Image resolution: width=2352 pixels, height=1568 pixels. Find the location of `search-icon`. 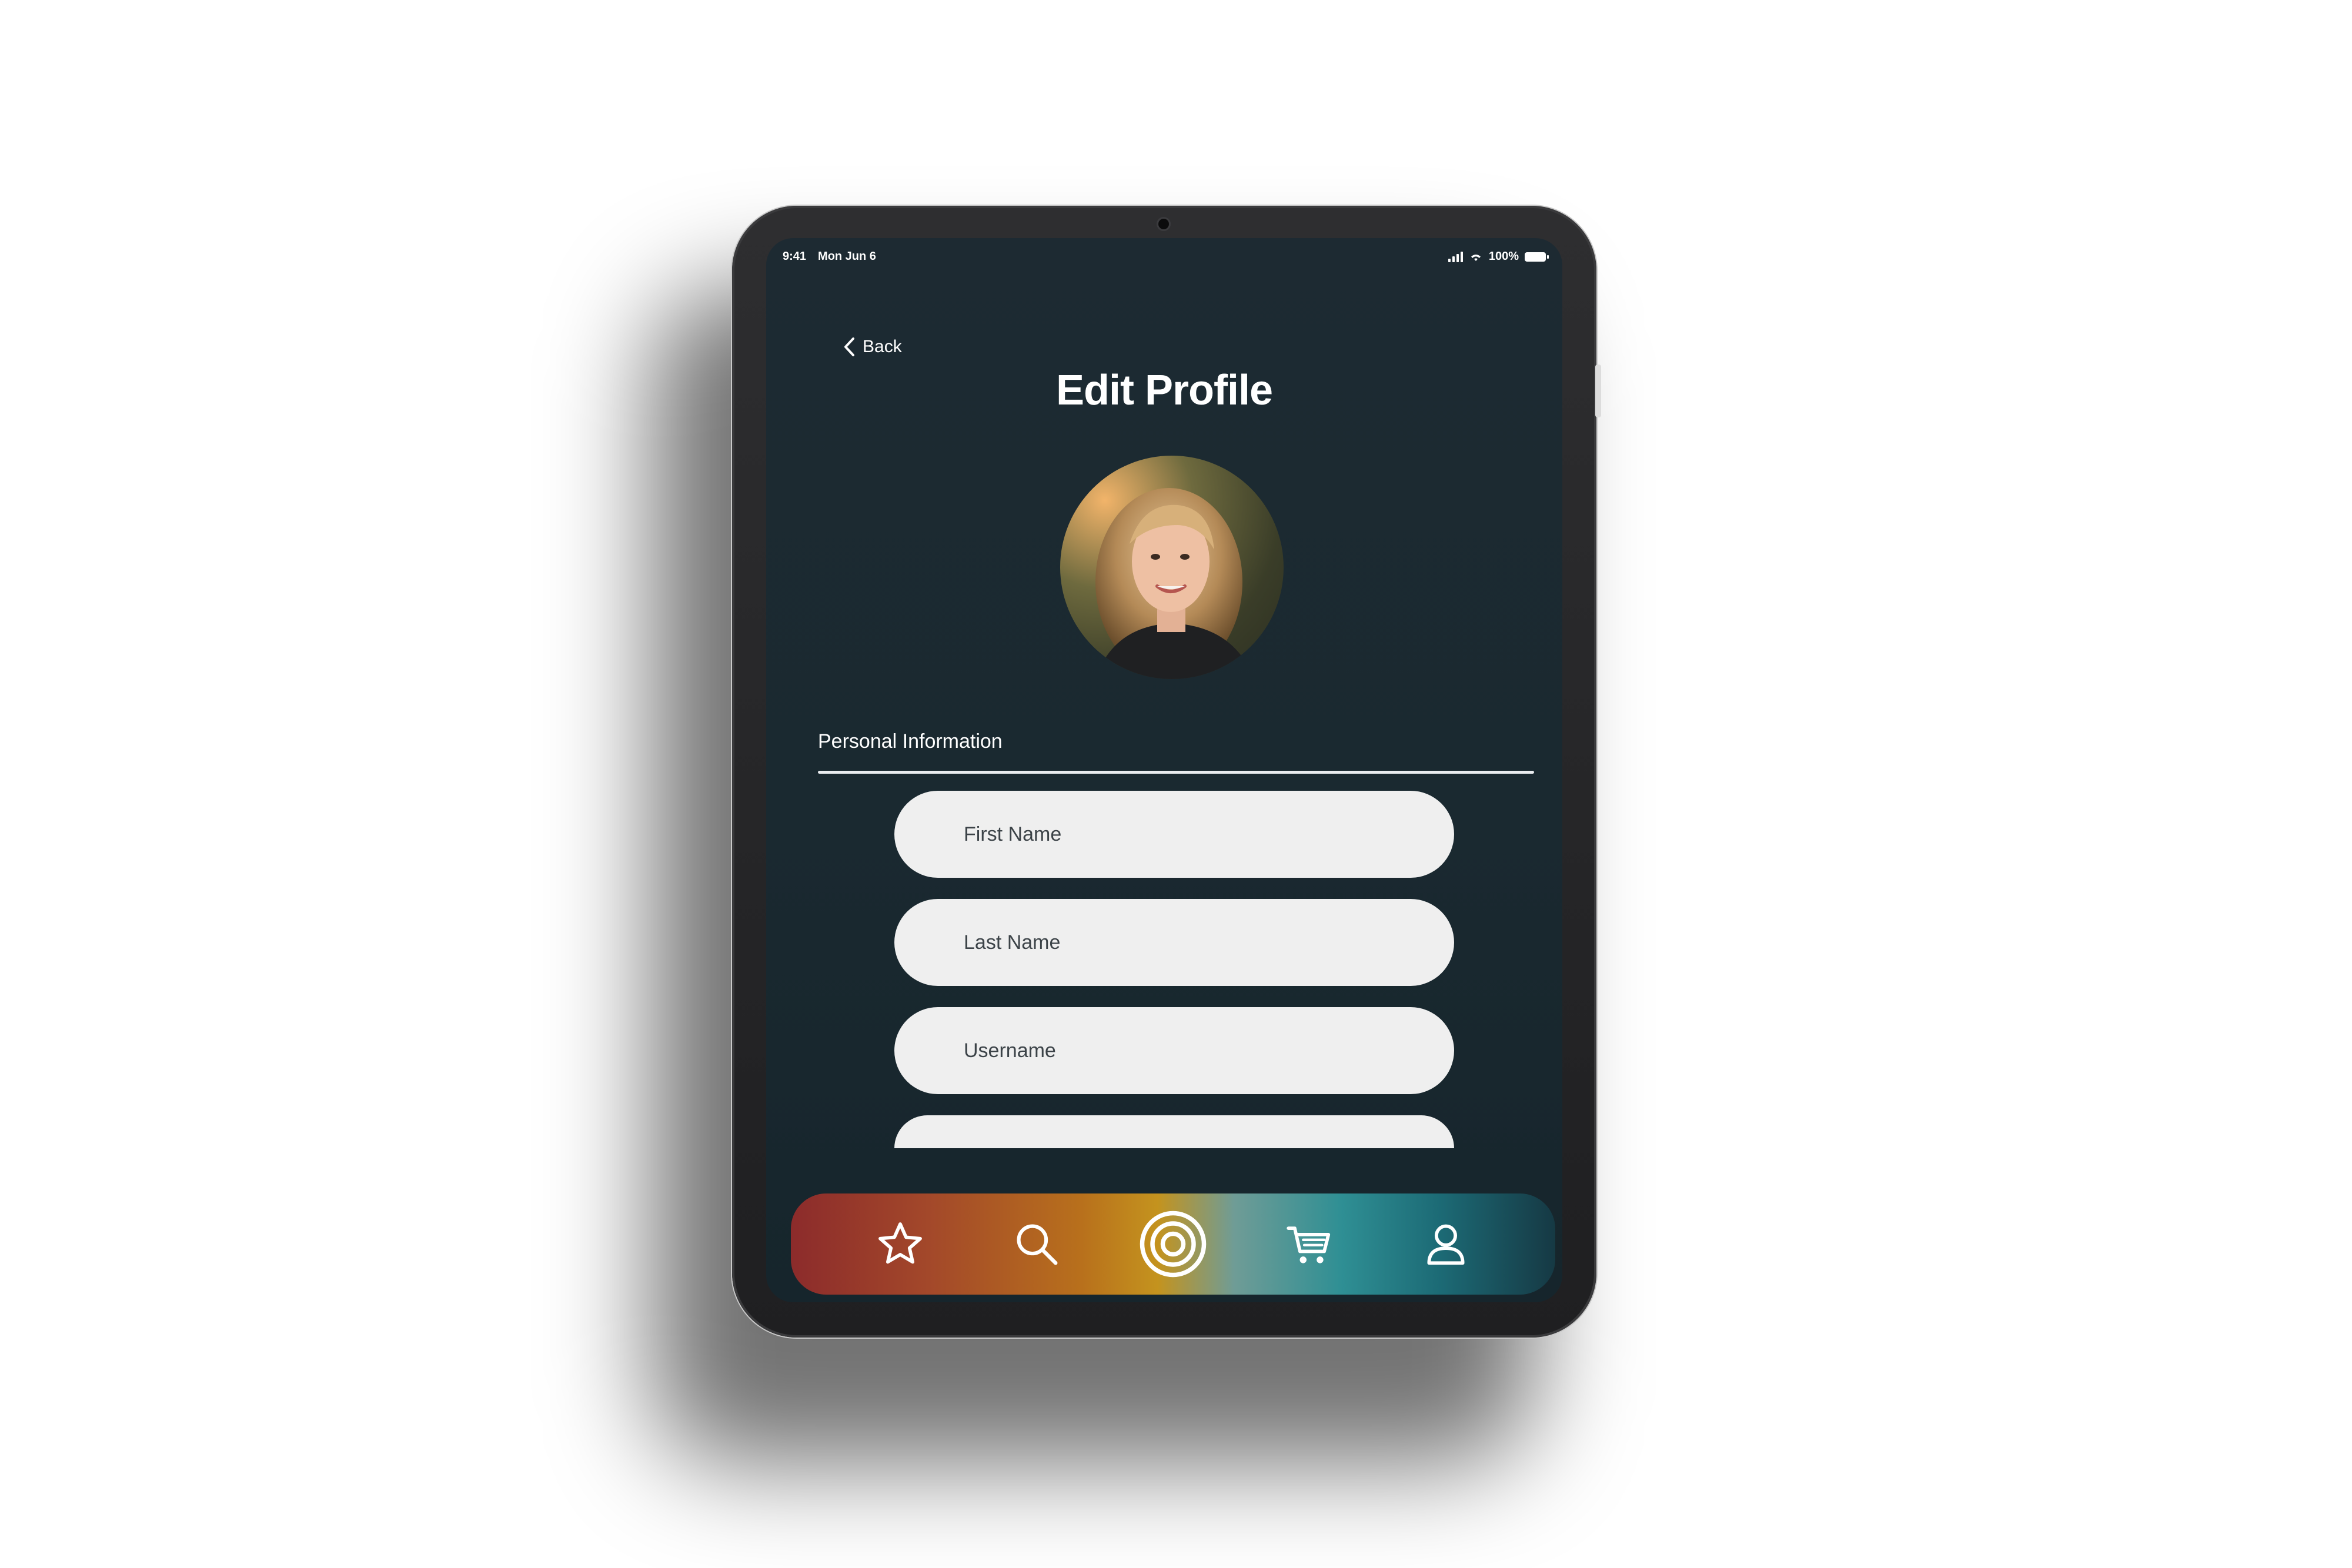

search-icon is located at coordinates (1037, 1244).